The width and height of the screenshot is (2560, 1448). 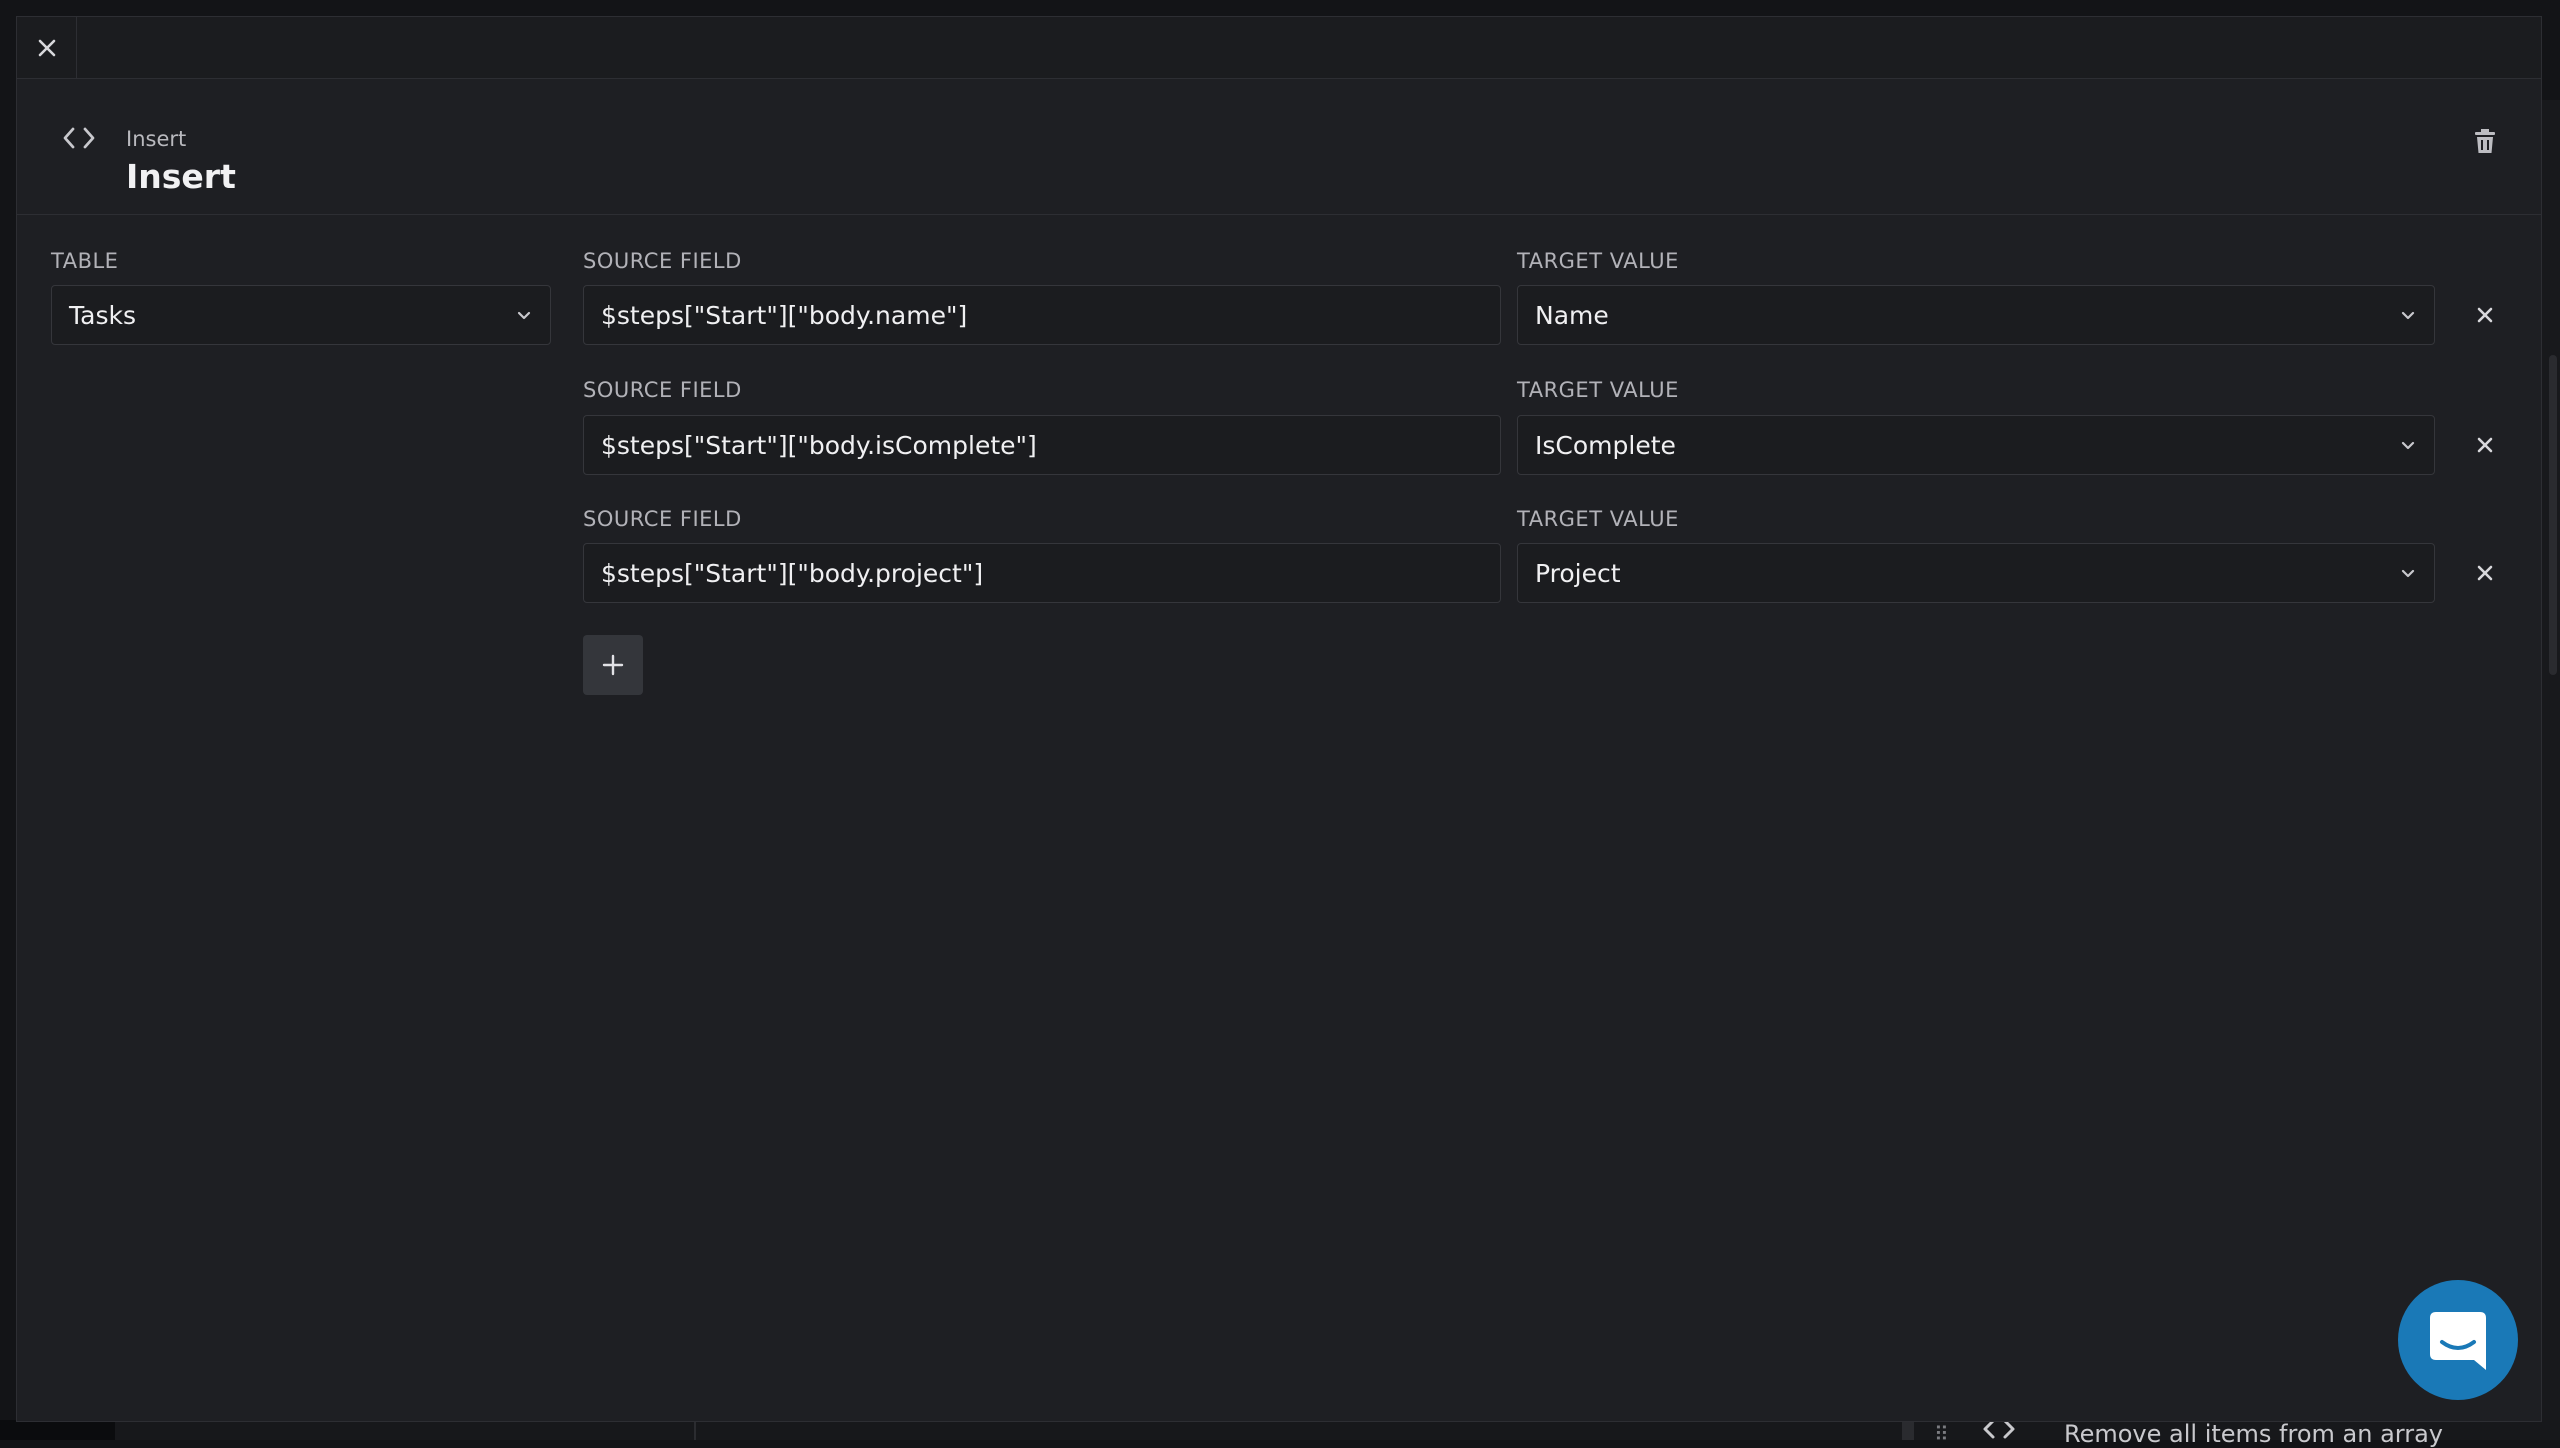 I want to click on step-title: Insert, so click(x=181, y=177).